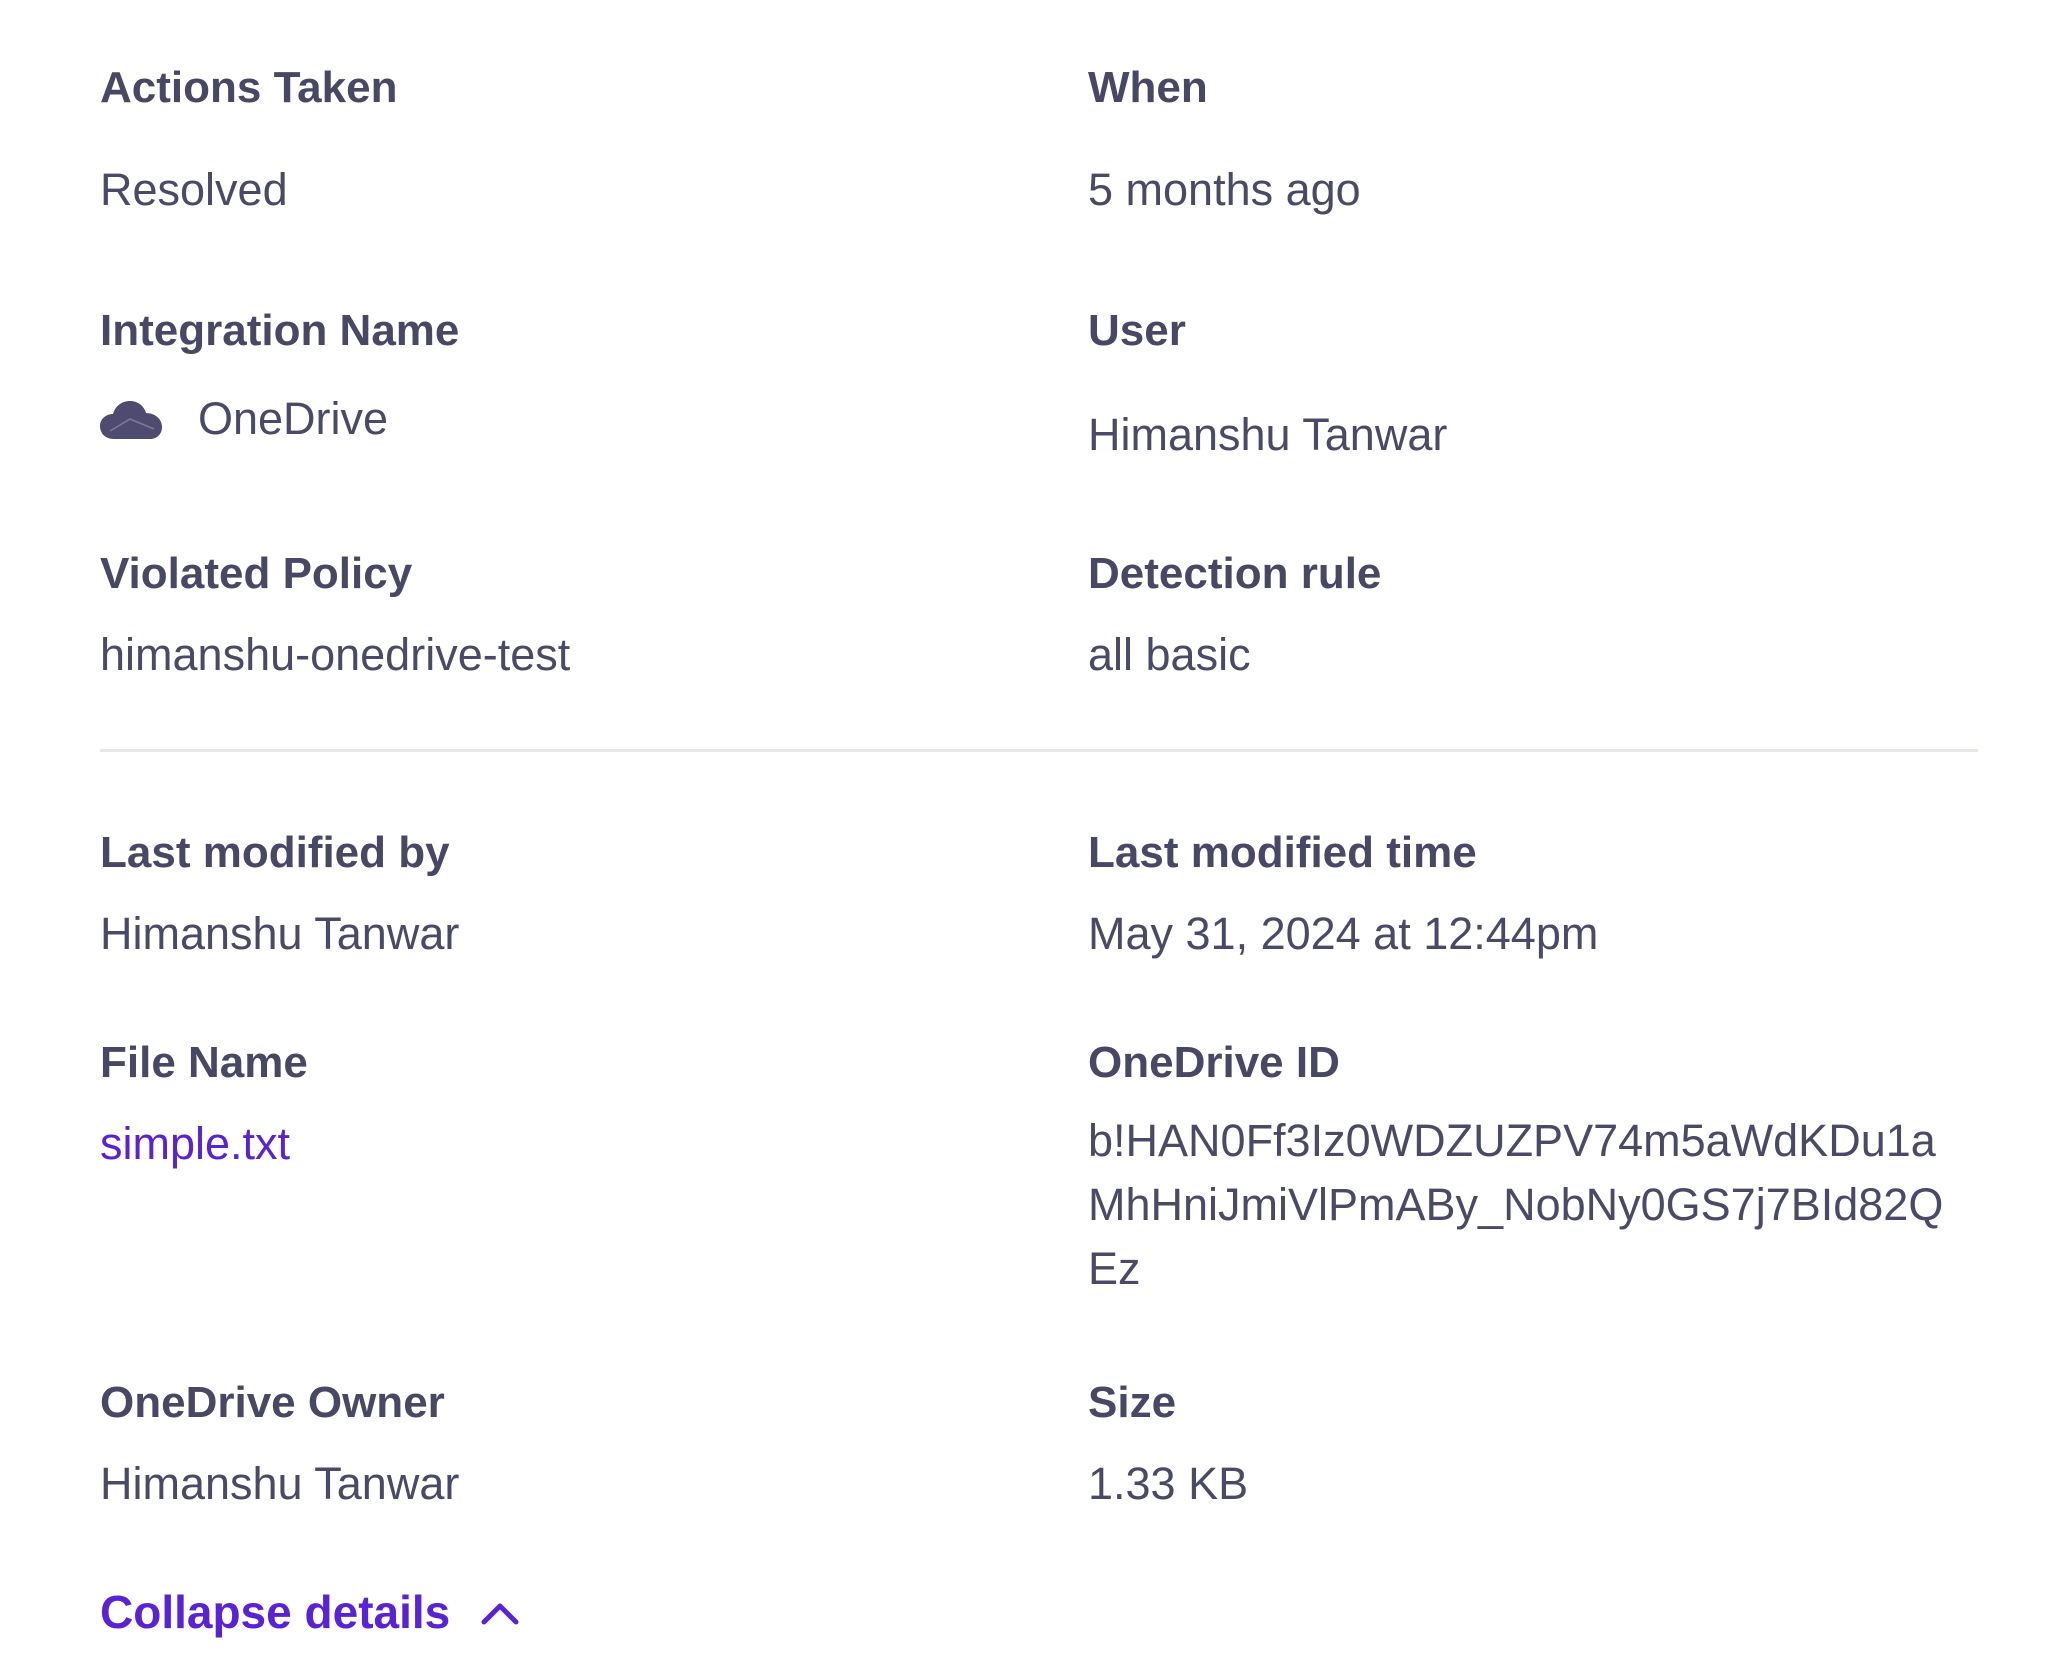  I want to click on onedrive-id-label: OneDrive ID, so click(1214, 1062).